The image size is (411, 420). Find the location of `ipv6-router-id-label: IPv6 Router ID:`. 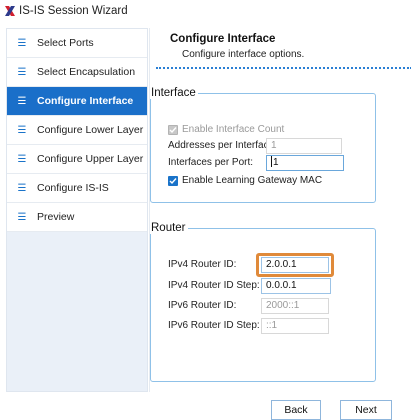

ipv6-router-id-label: IPv6 Router ID: is located at coordinates (202, 305).